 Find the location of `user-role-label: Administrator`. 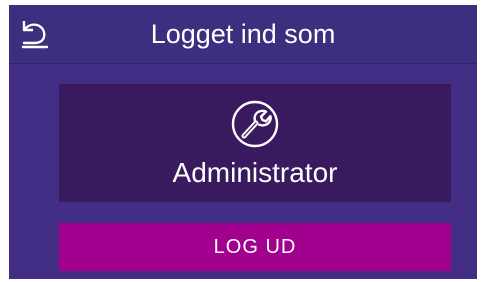

user-role-label: Administrator is located at coordinates (255, 172).